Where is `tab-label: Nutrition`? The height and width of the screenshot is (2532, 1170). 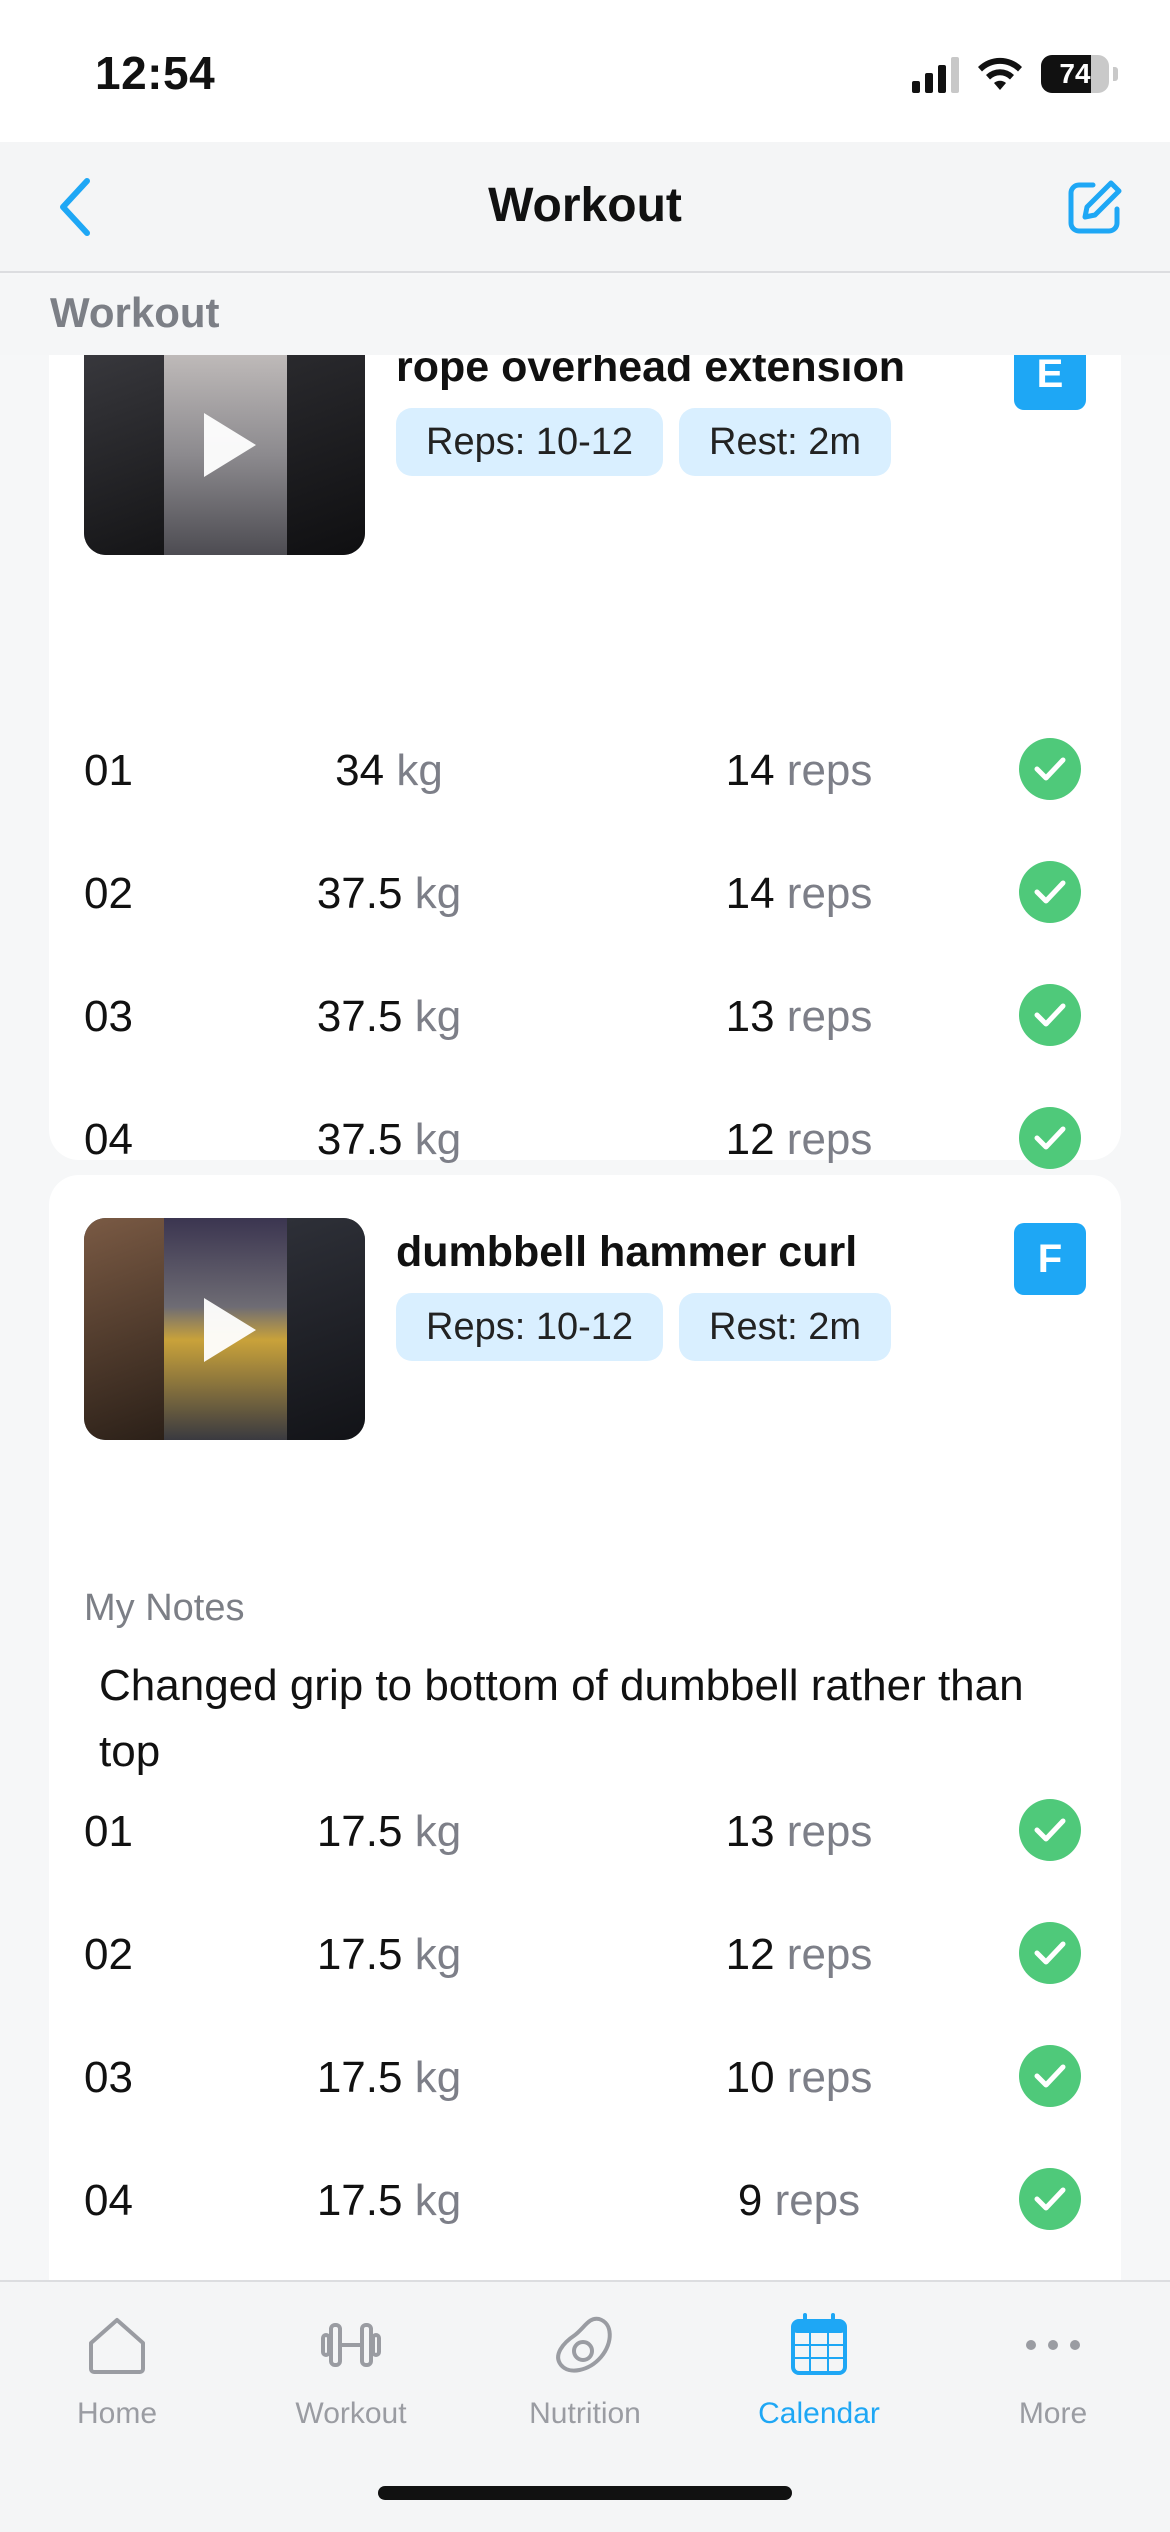 tab-label: Nutrition is located at coordinates (585, 2413).